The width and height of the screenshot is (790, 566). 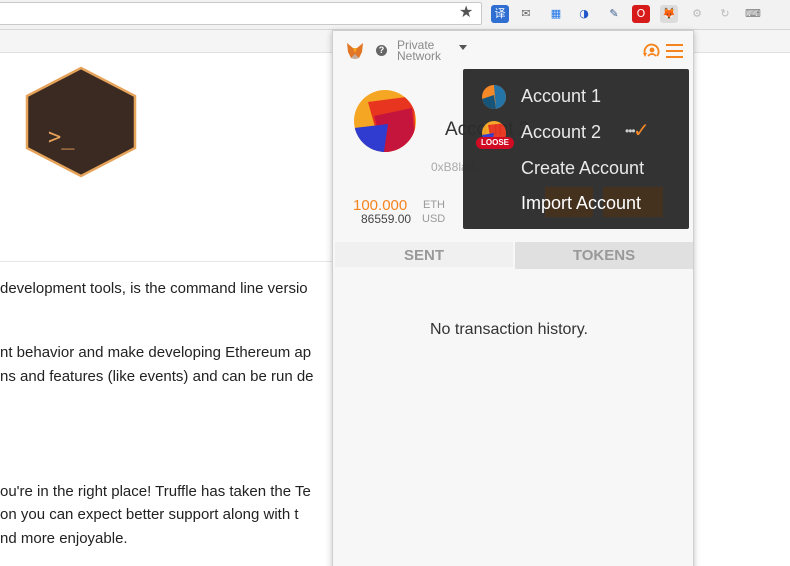 I want to click on account-2-item: Account 2, so click(x=561, y=132).